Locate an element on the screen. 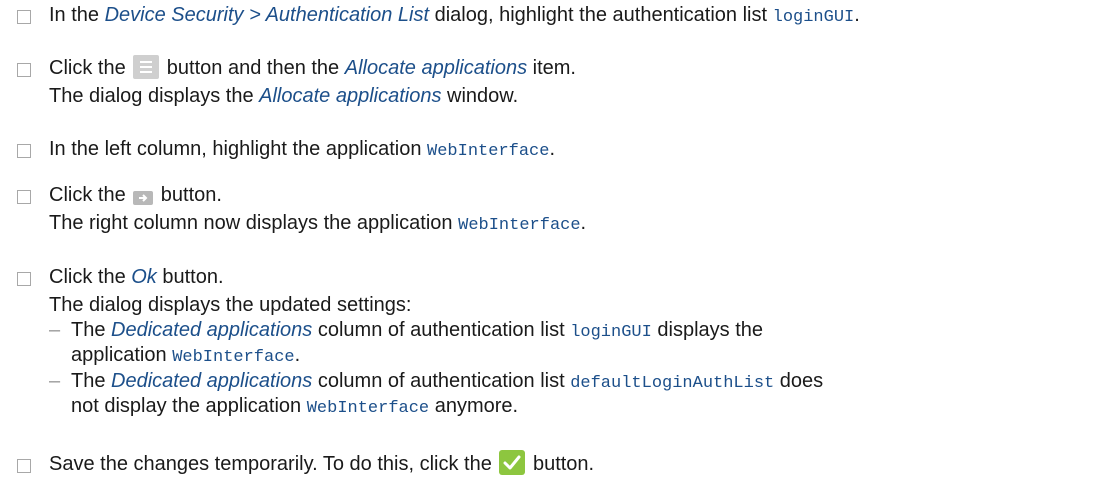 This screenshot has width=1107, height=490. bullet-item-continued: application WebInterface. is located at coordinates (185, 356).